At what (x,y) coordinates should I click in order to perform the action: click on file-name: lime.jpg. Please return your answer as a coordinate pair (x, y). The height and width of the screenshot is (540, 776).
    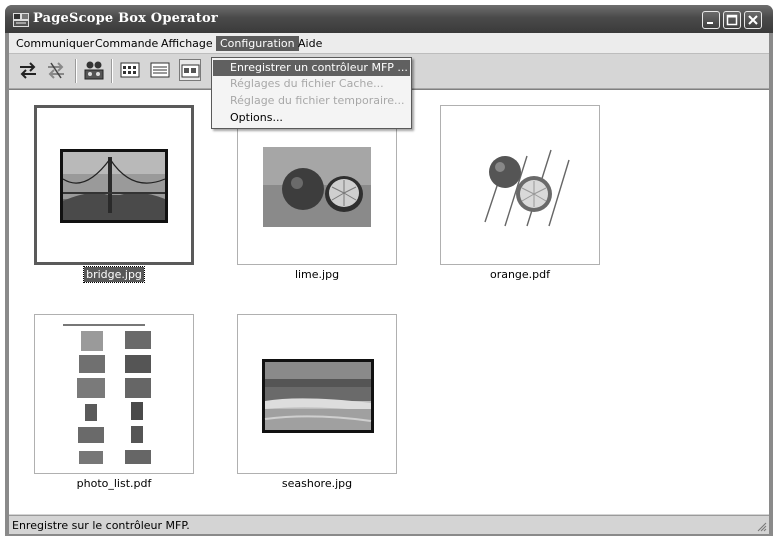
    Looking at the image, I should click on (317, 274).